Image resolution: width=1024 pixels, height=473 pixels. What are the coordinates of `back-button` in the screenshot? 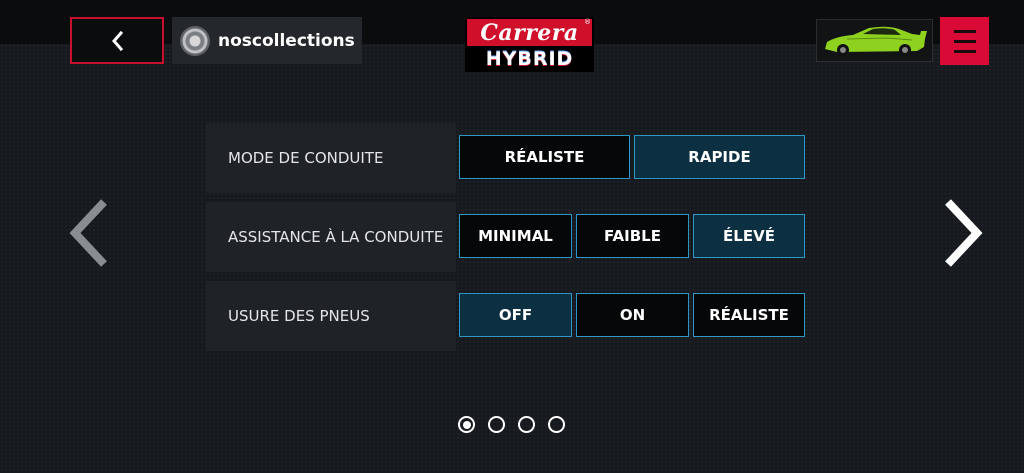 It's located at (117, 40).